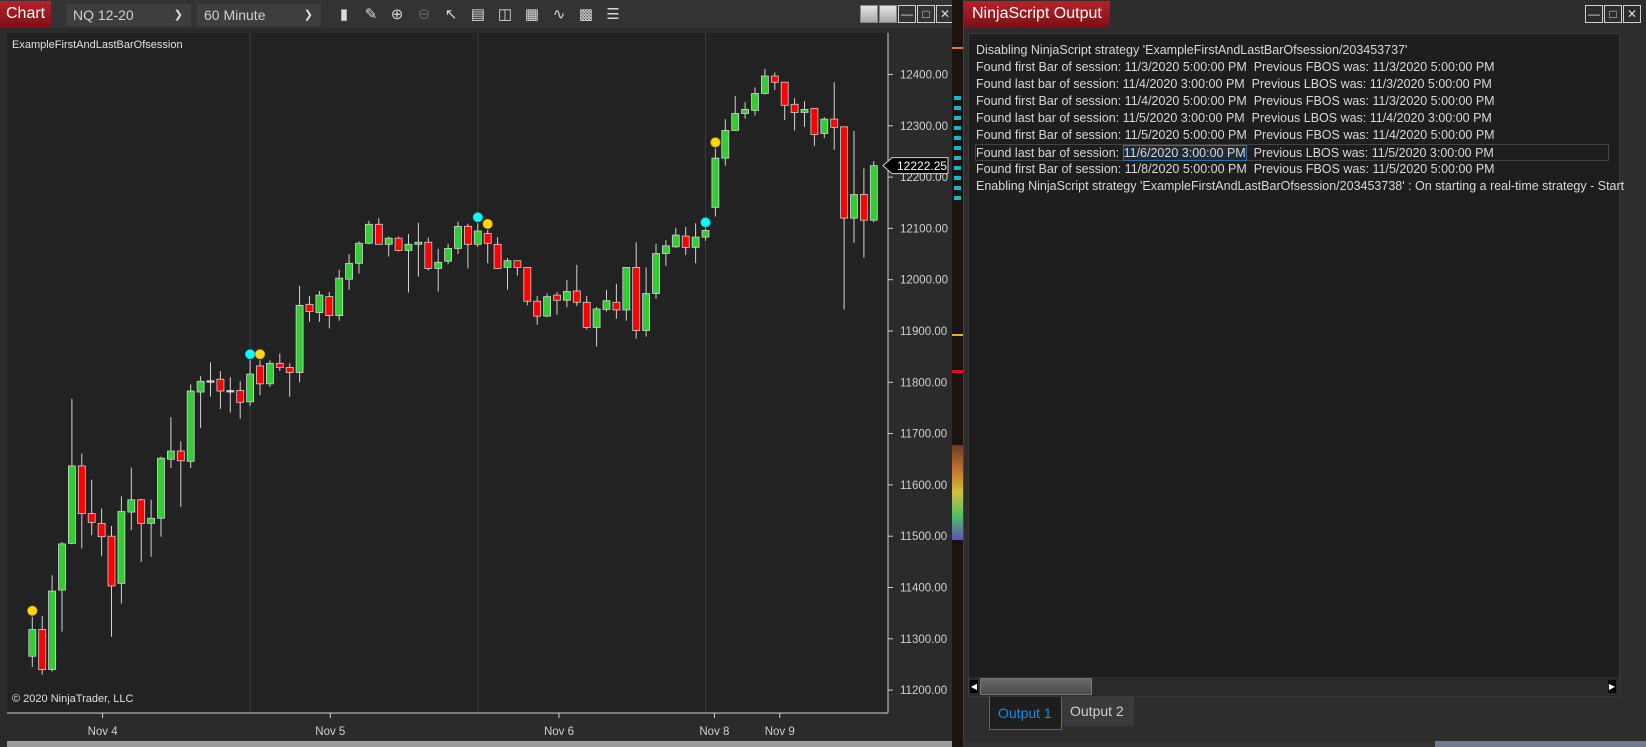 Image resolution: width=1646 pixels, height=747 pixels. What do you see at coordinates (1184, 153) in the screenshot?
I see `selected-text: 11/6/2020 3:00:00 PM` at bounding box center [1184, 153].